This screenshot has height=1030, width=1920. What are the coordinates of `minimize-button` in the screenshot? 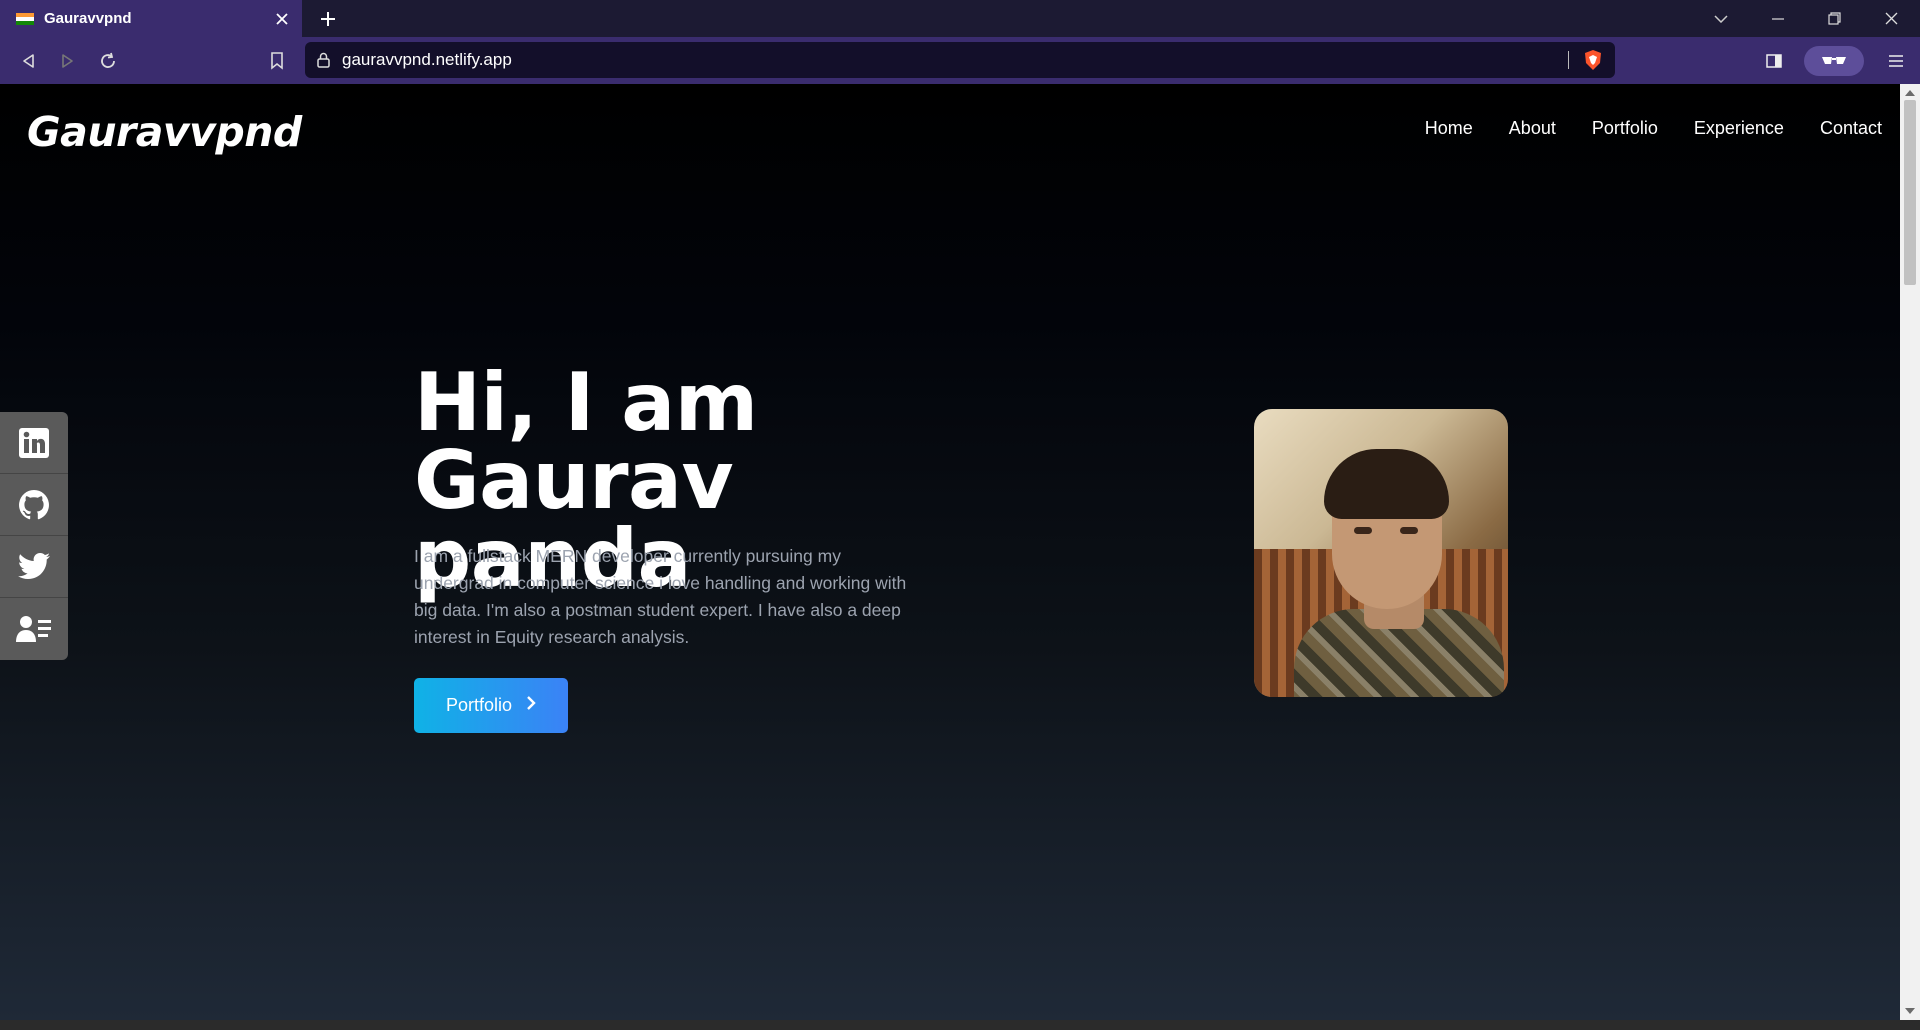 It's located at (1777, 18).